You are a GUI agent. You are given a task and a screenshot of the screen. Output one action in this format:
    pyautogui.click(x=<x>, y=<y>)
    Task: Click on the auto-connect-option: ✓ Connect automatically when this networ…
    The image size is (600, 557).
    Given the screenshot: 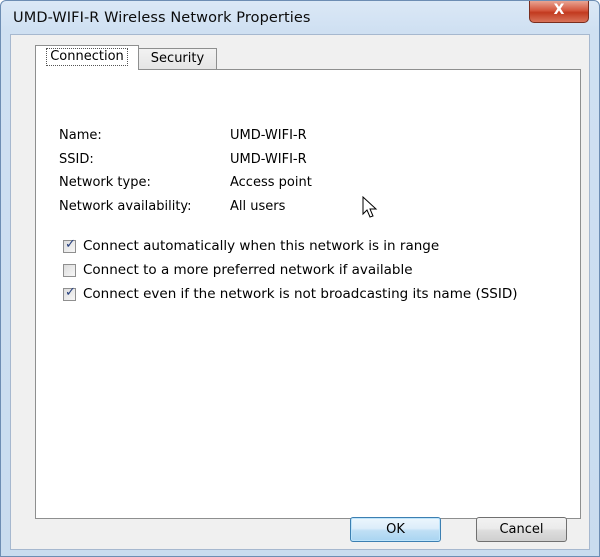 What is the action you would take?
    pyautogui.click(x=293, y=246)
    